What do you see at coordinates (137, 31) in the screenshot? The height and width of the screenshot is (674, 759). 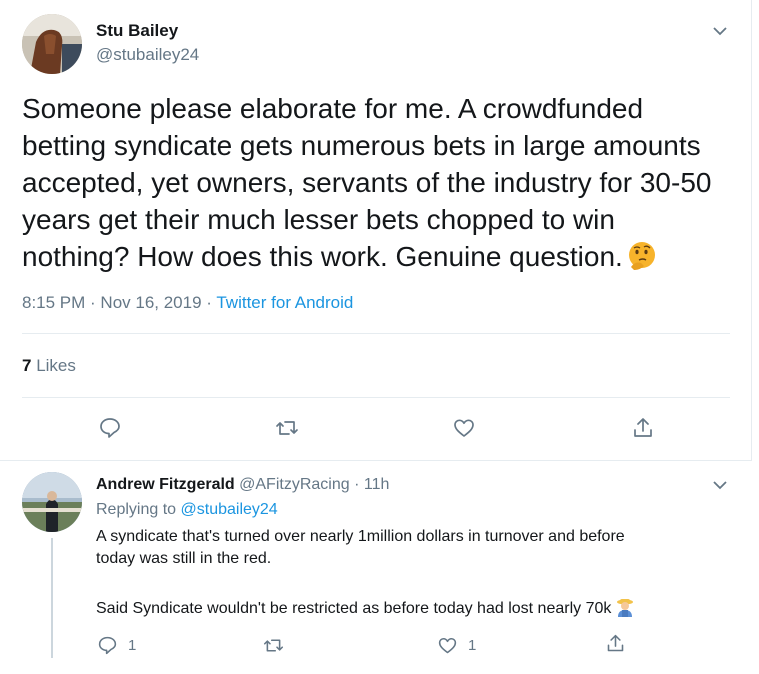 I see `author-name: Stu Bailey` at bounding box center [137, 31].